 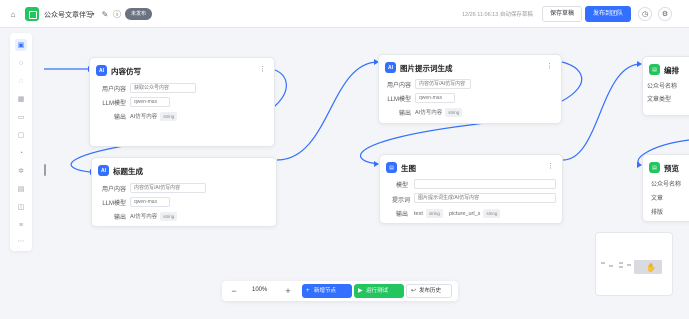 What do you see at coordinates (182, 71) in the screenshot?
I see `node-header: AI 内容仿写 ⋮` at bounding box center [182, 71].